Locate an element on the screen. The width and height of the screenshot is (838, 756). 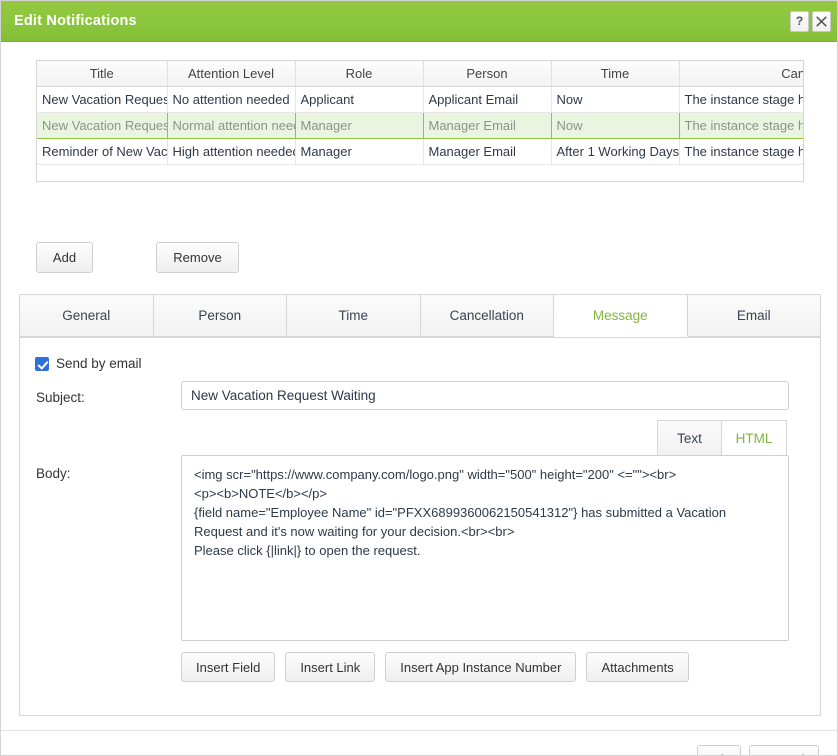
column-header-person: Person is located at coordinates (487, 74).